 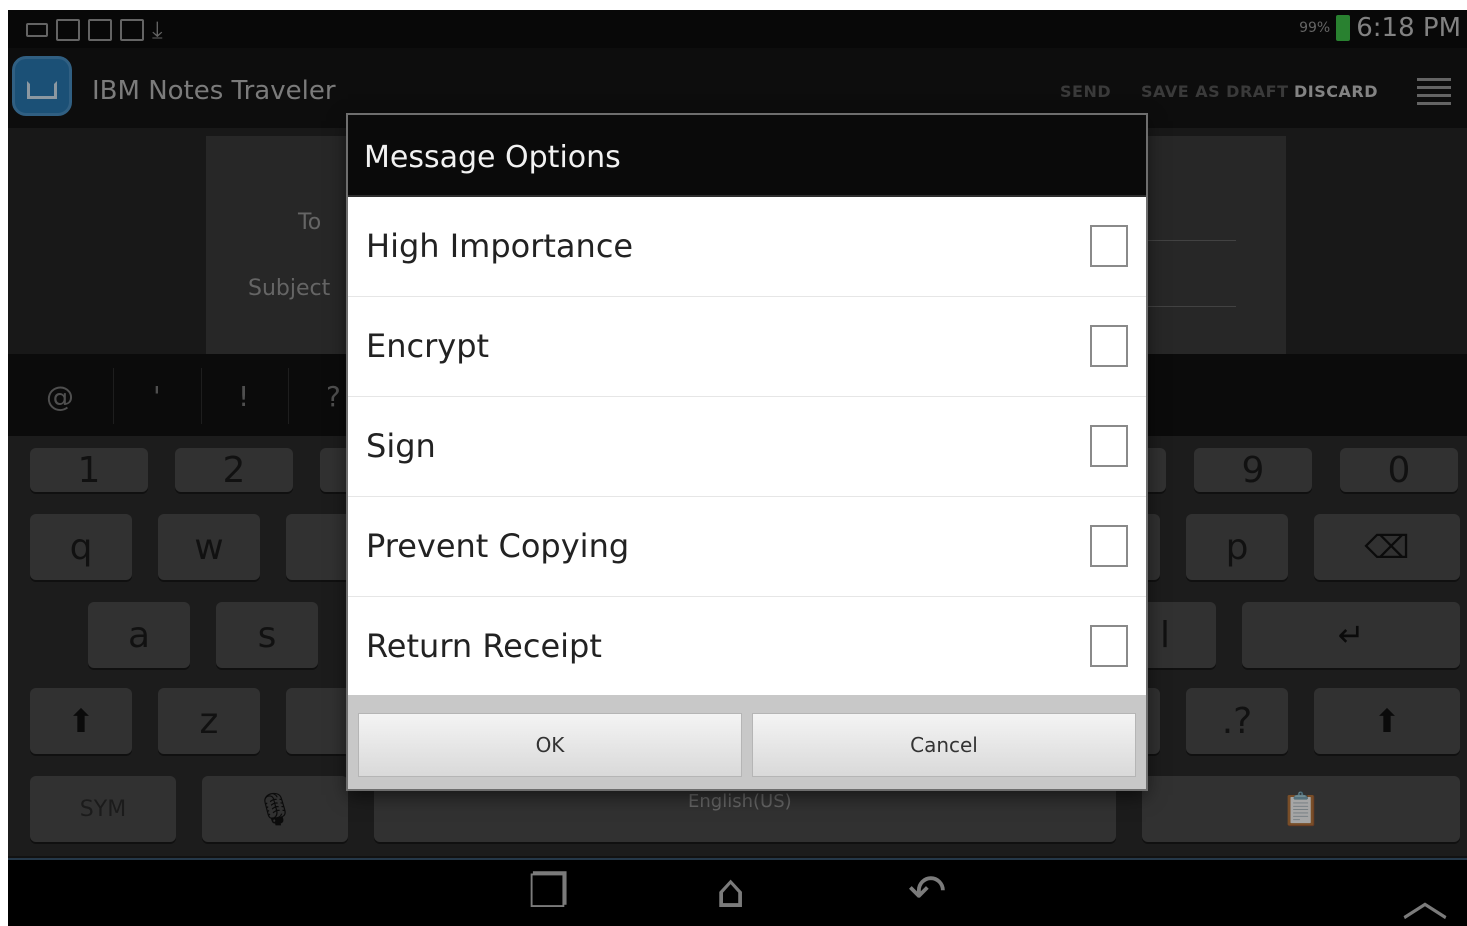 What do you see at coordinates (1109, 646) in the screenshot?
I see `return-receipt-checkbox` at bounding box center [1109, 646].